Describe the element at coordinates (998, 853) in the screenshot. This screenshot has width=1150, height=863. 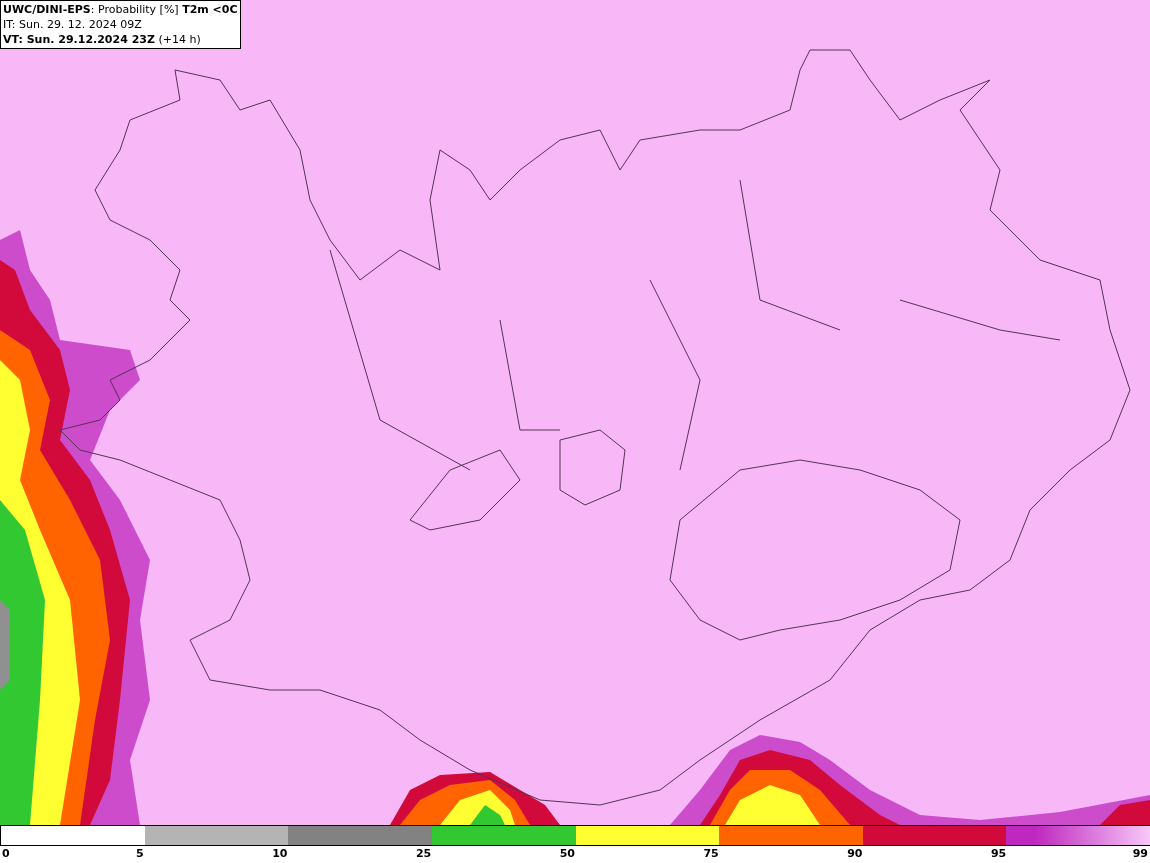
I see `legend-label: 95` at that location.